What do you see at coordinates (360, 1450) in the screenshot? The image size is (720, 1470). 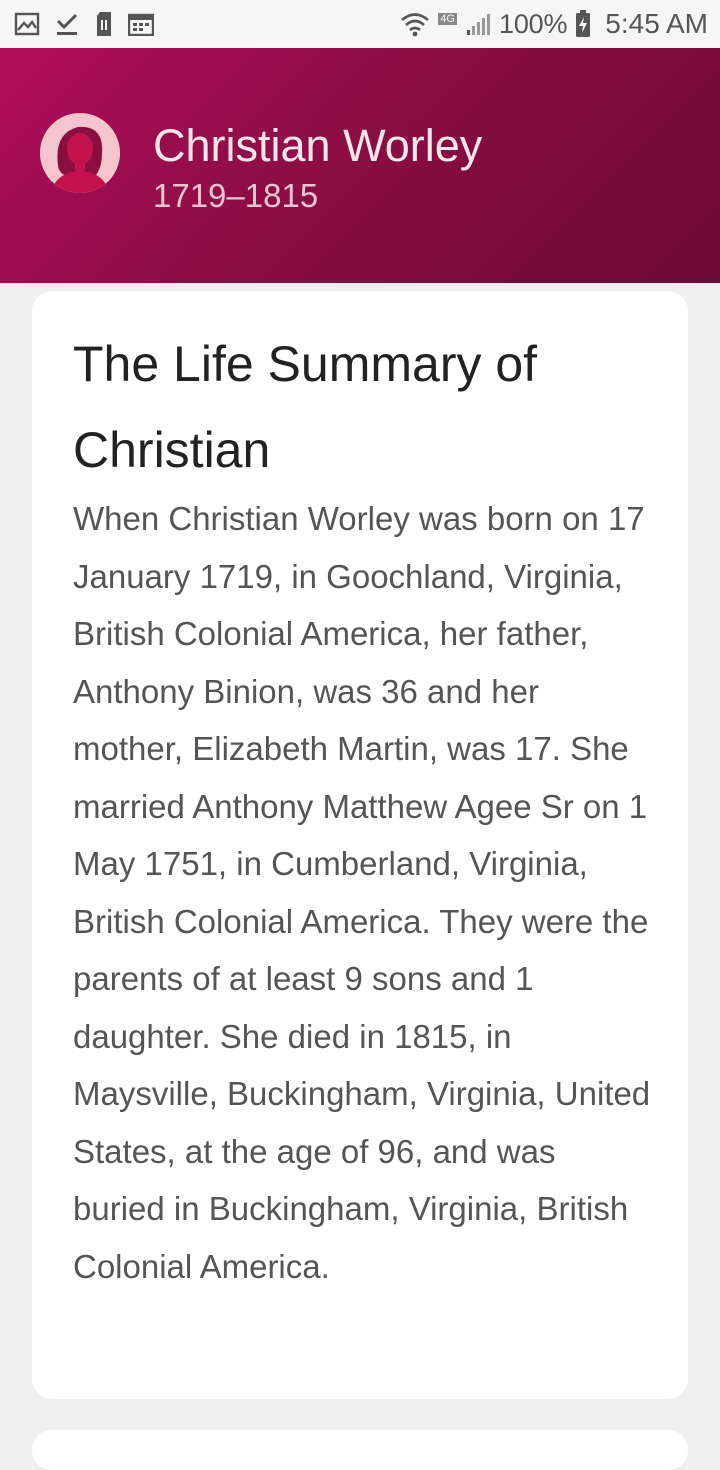 I see `next-card` at bounding box center [360, 1450].